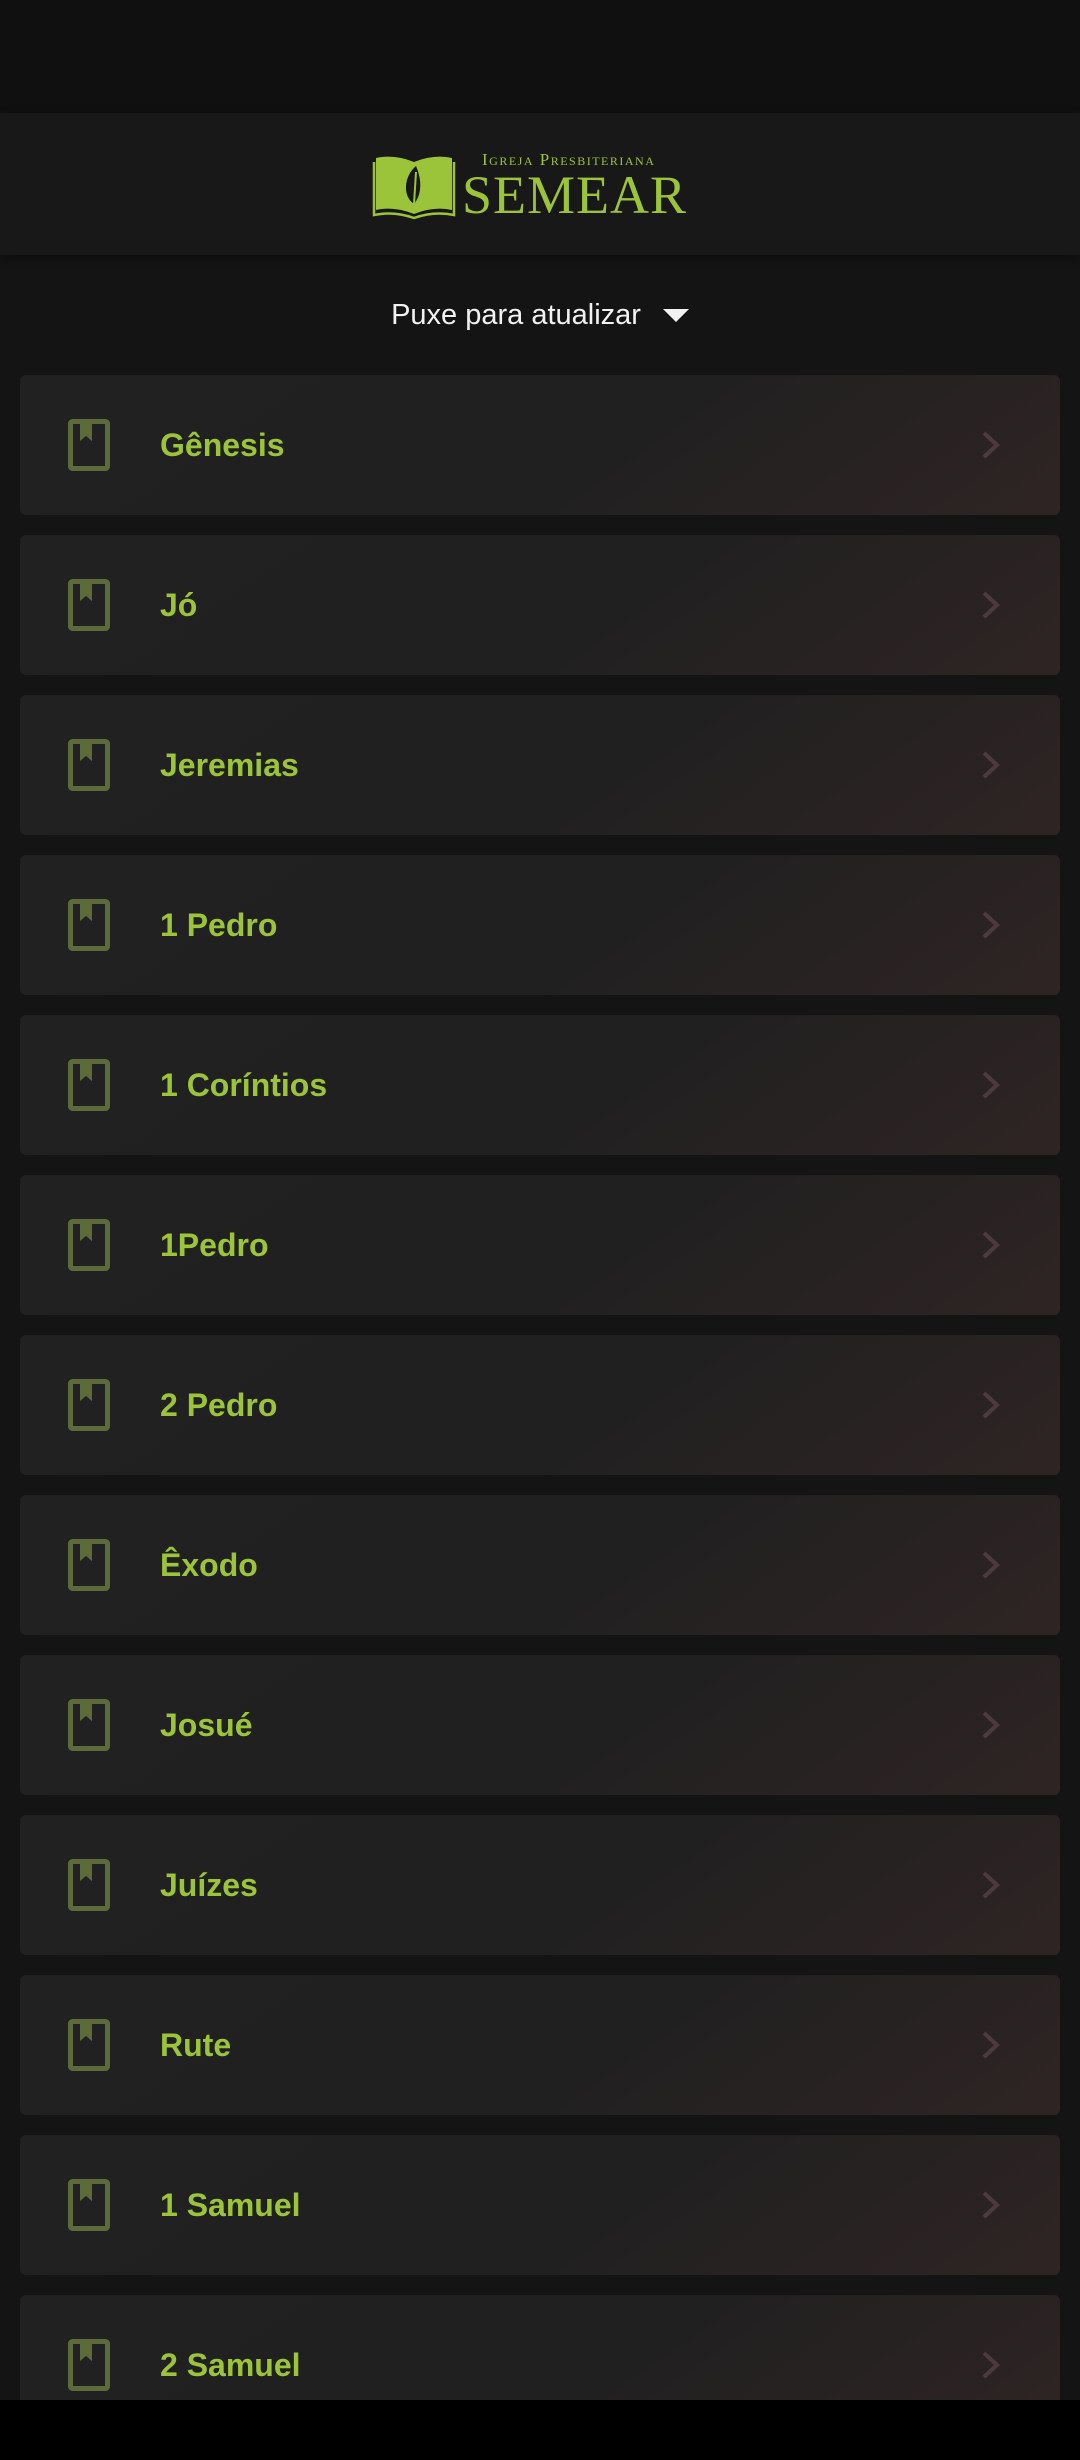 The width and height of the screenshot is (1080, 2460). I want to click on book-list-item: Josué, so click(540, 1725).